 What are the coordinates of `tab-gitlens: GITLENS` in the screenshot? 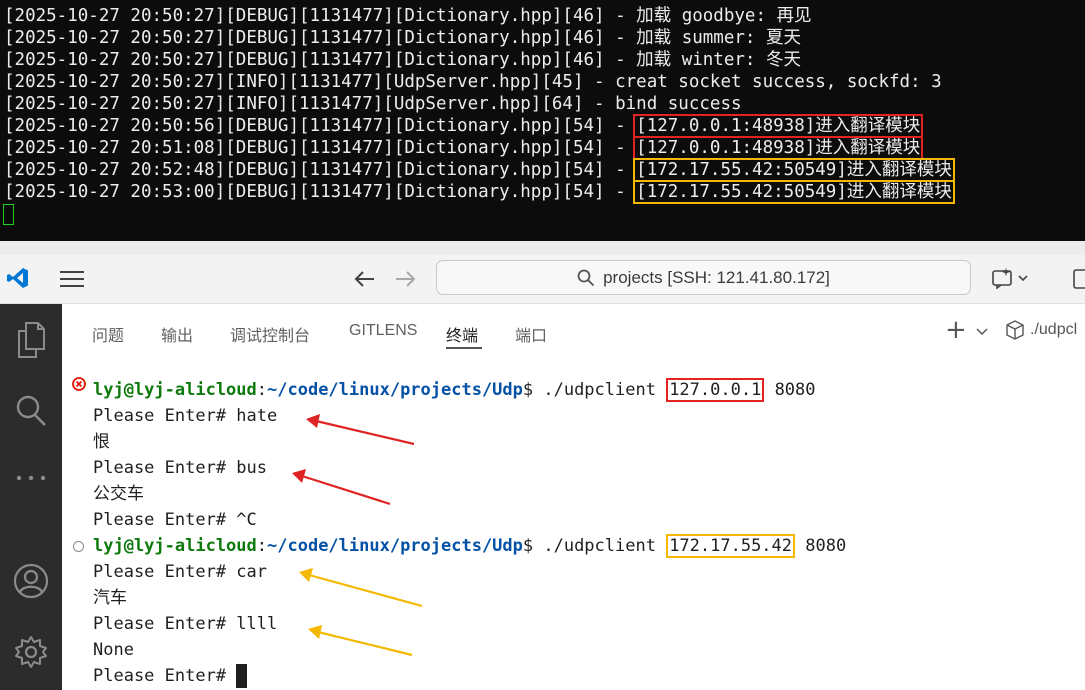 It's located at (383, 331).